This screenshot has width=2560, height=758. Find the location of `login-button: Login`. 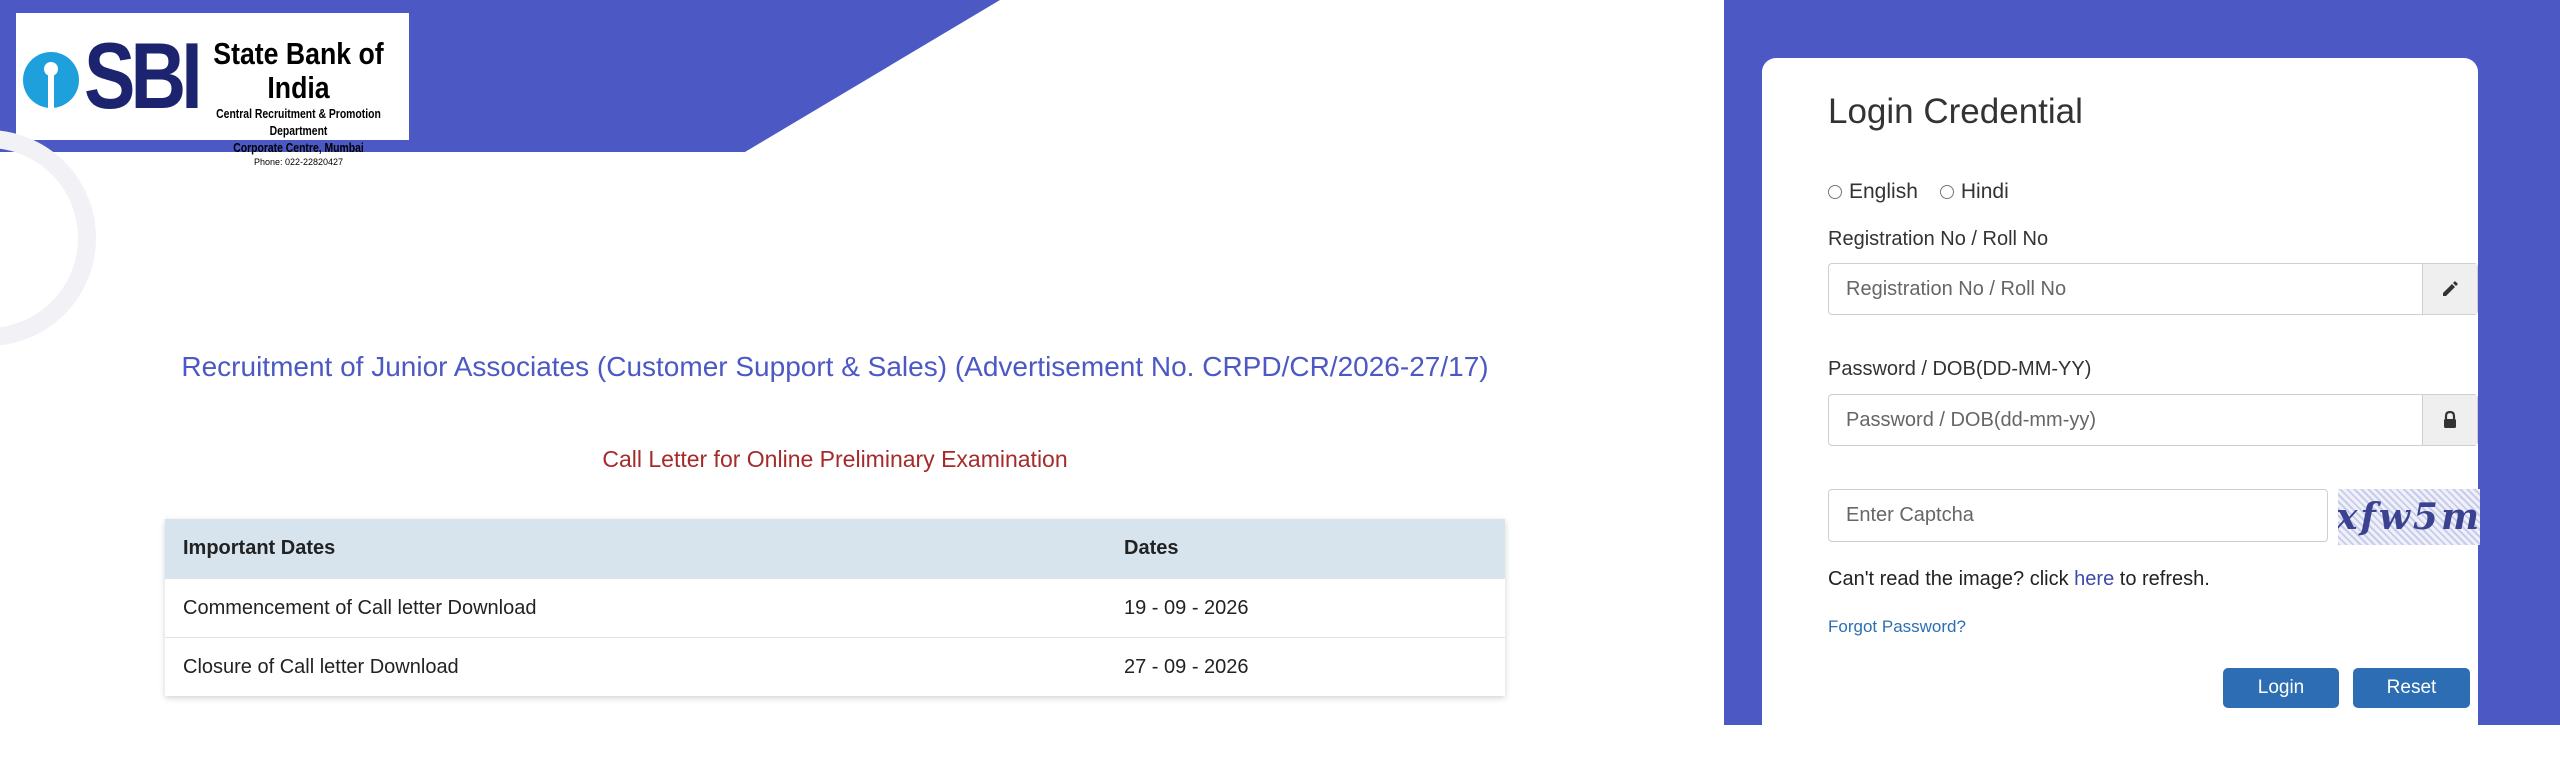

login-button: Login is located at coordinates (2281, 688).